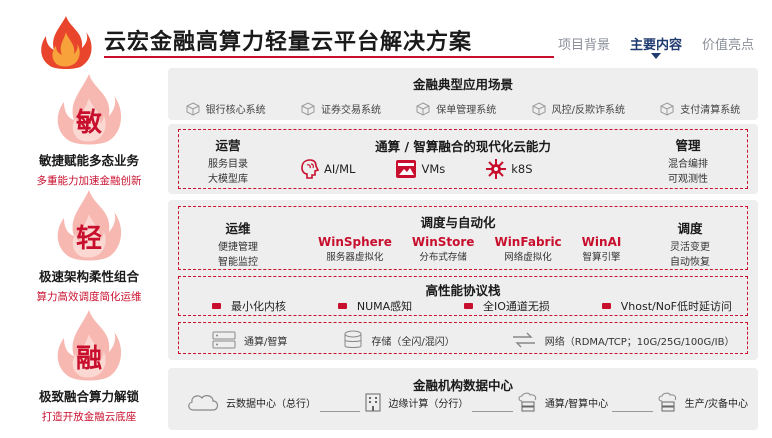  What do you see at coordinates (228, 179) in the screenshot?
I see `ops-item: 大模型库` at bounding box center [228, 179].